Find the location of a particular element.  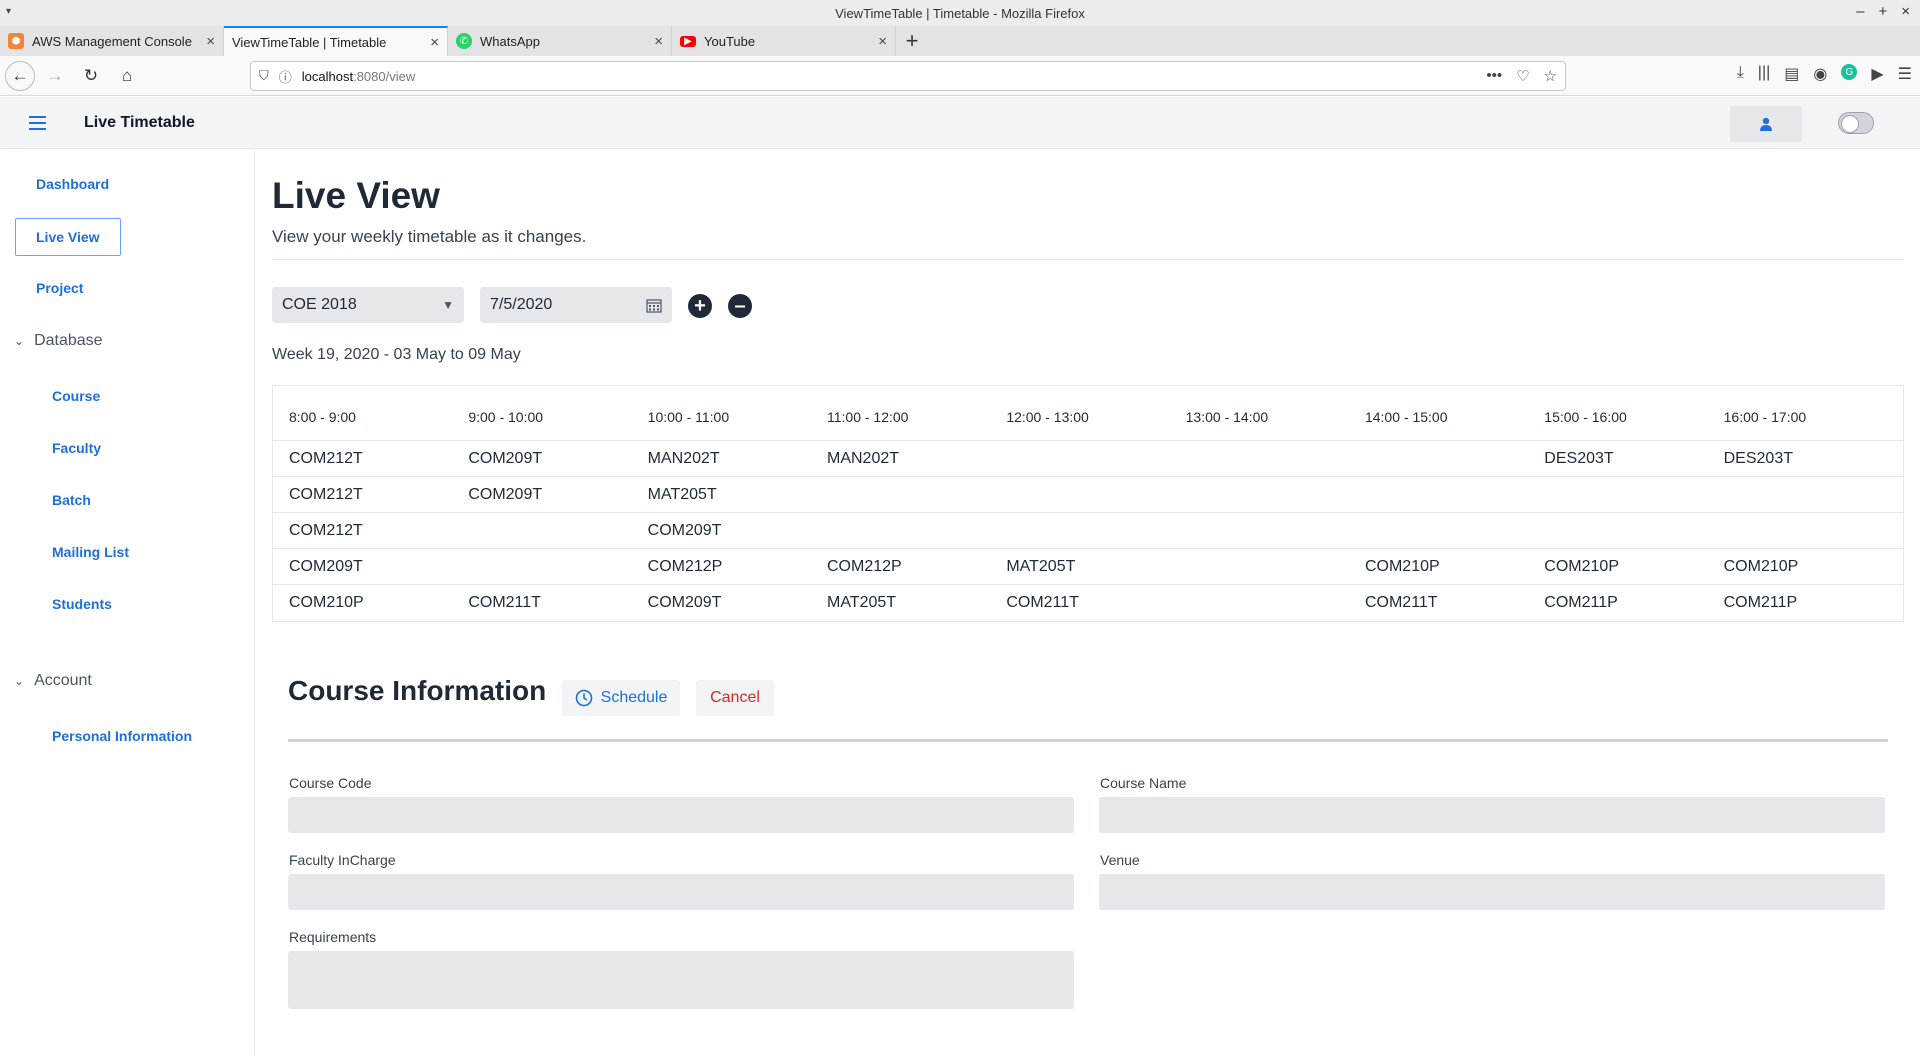

app-menu-icon: ☰ is located at coordinates (1905, 74).